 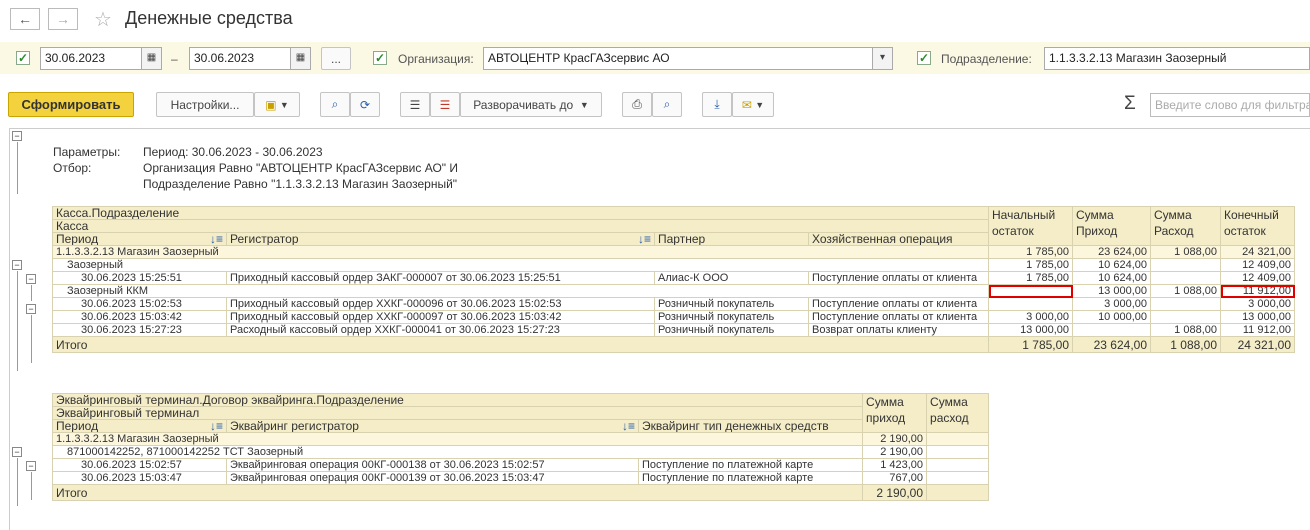 I want to click on total-cell: 1 088,00, so click(x=1185, y=344).